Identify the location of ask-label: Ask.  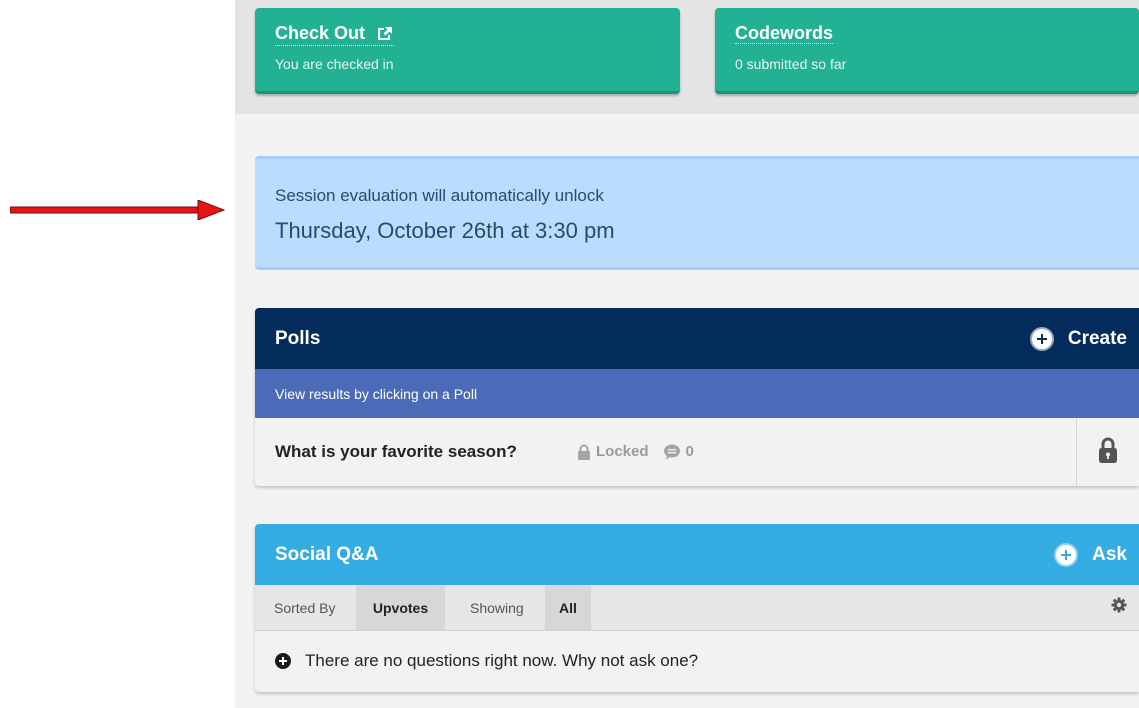
(1109, 554).